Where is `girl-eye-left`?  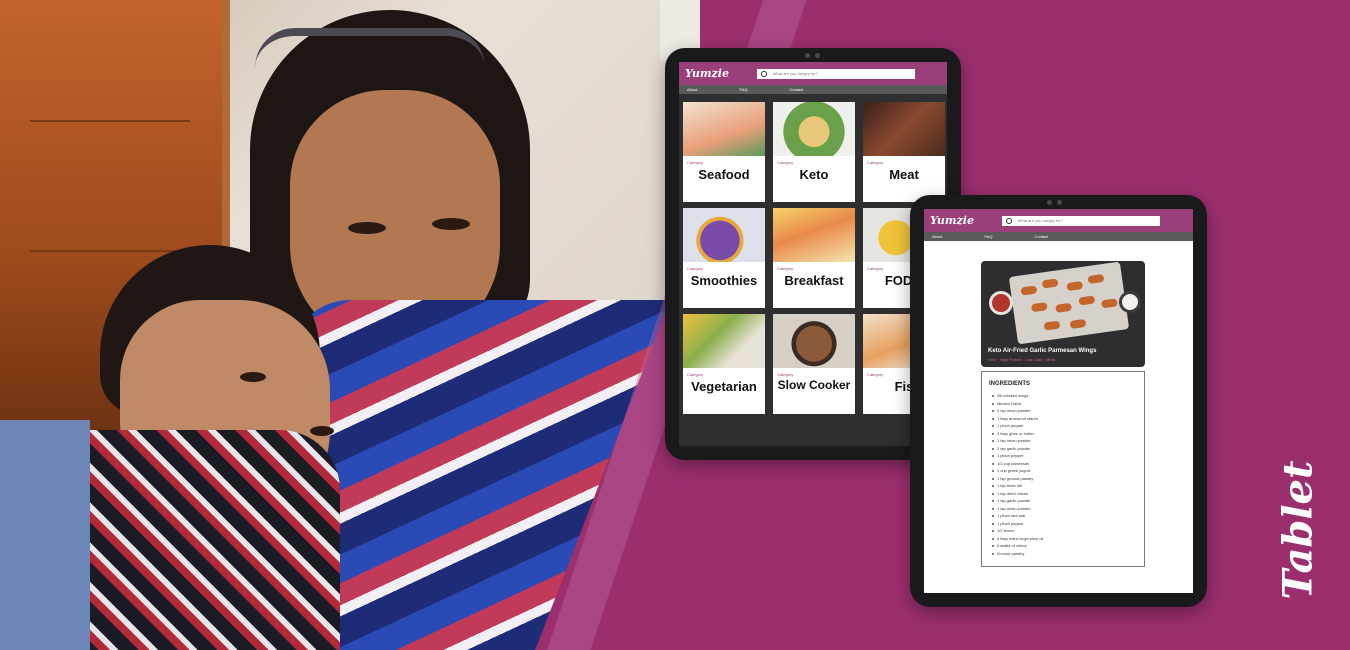
girl-eye-left is located at coordinates (367, 228).